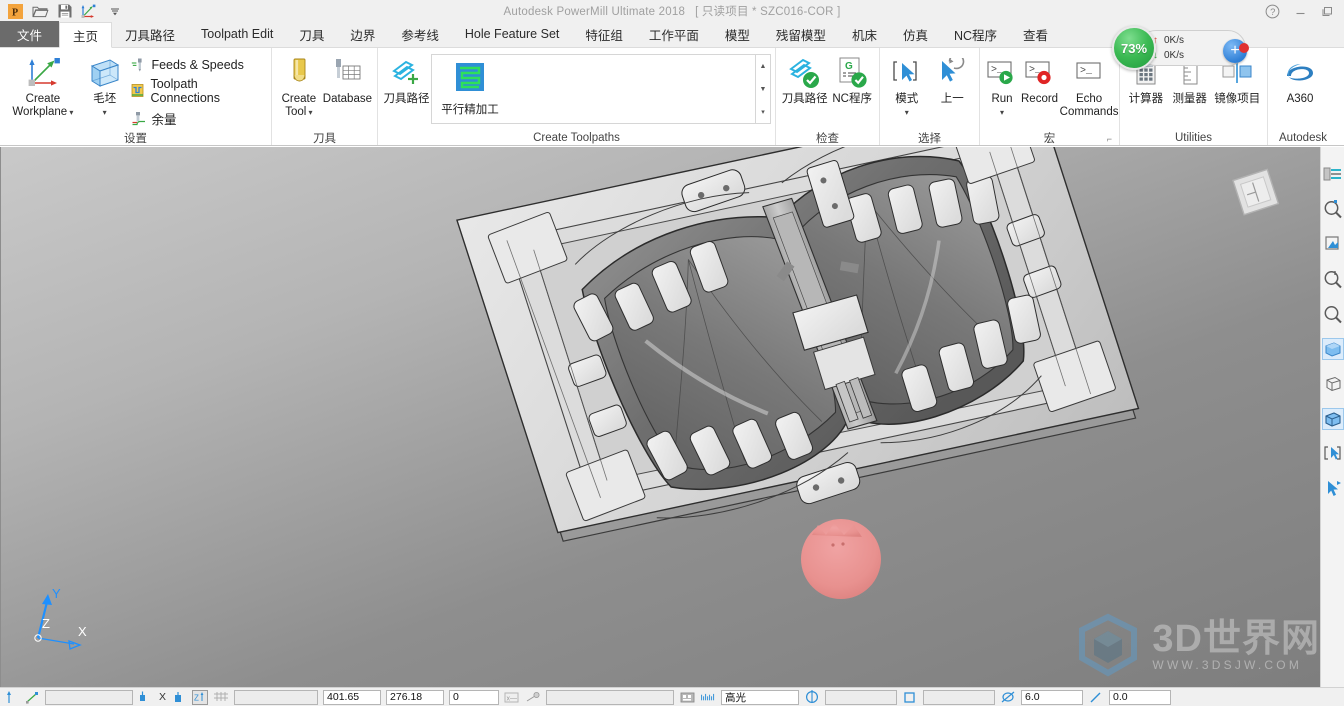  I want to click on tab-toolpath: 刀具路径, so click(150, 34).